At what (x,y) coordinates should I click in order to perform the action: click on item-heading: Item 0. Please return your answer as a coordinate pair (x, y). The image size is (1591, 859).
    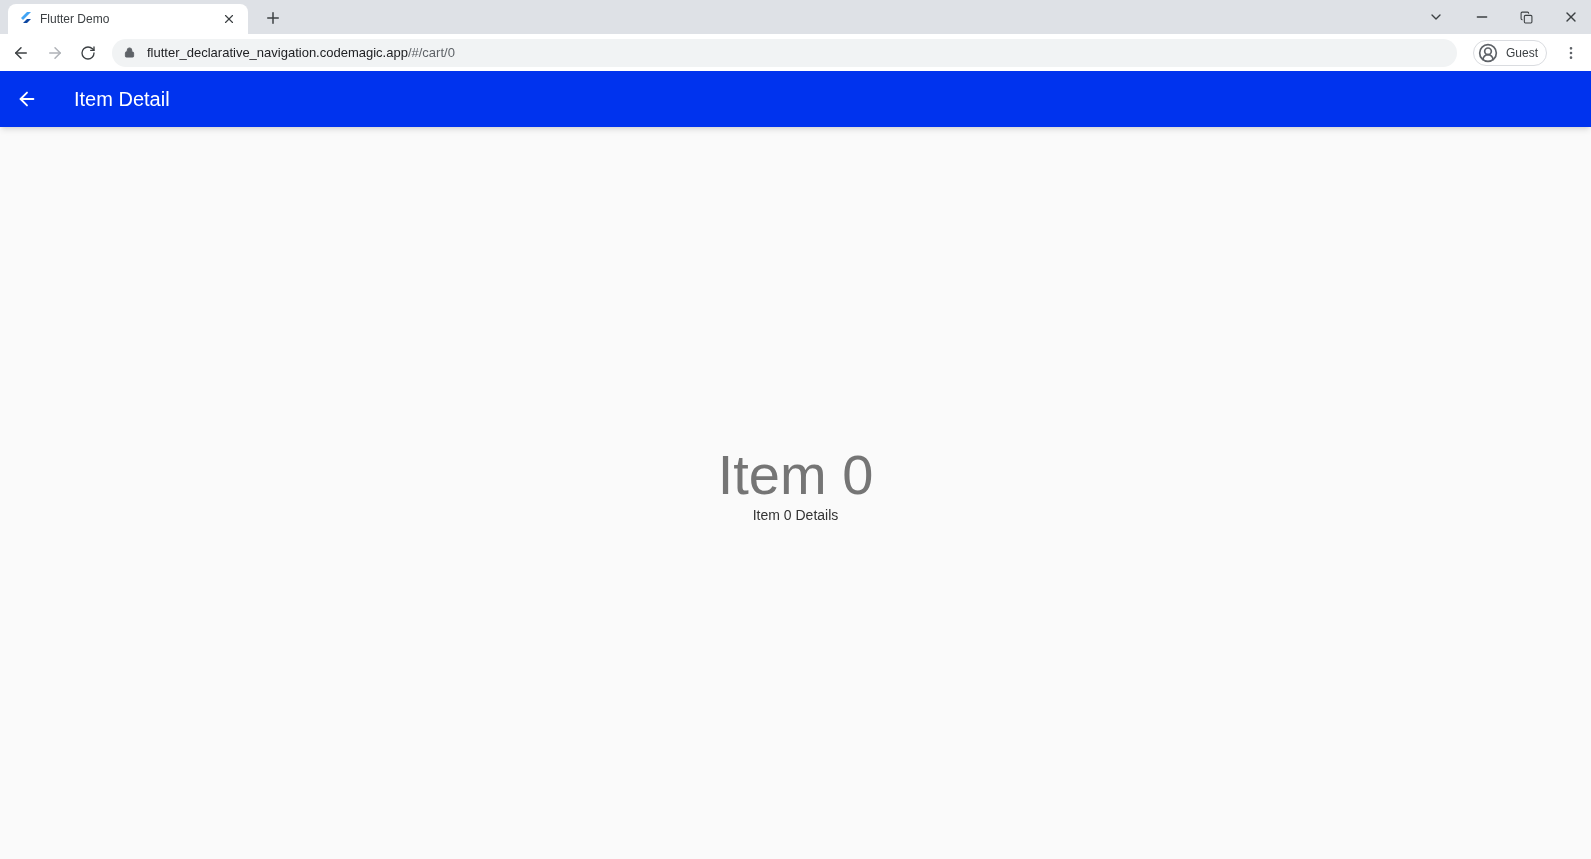
    Looking at the image, I should click on (795, 474).